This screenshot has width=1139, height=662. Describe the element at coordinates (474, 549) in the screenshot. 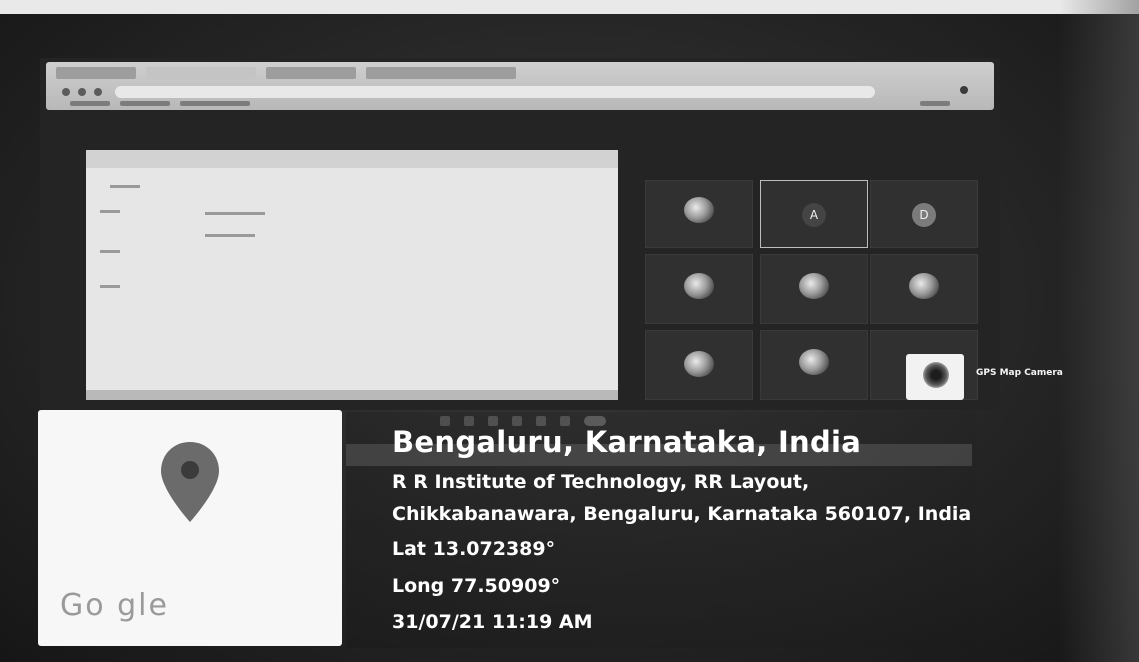

I see `latitude-text: Lat 13.072389°` at that location.